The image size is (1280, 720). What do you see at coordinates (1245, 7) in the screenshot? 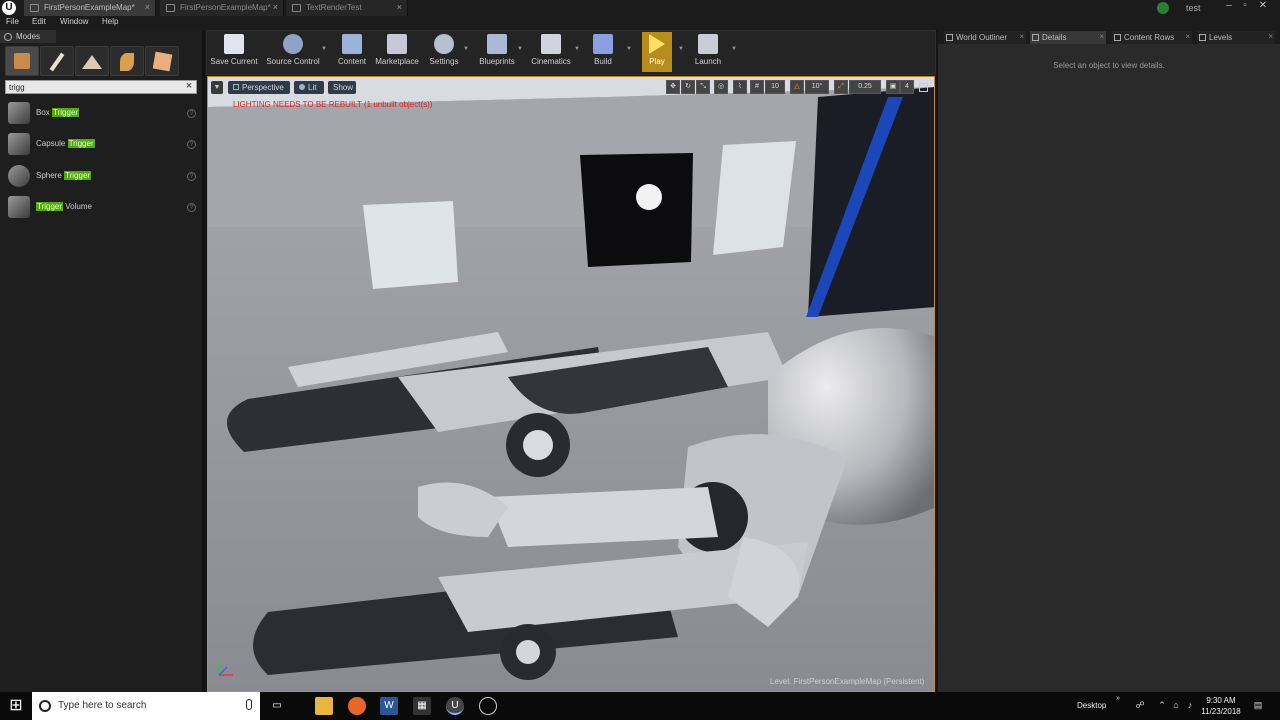
I see `maximize-icon: ▫` at bounding box center [1245, 7].